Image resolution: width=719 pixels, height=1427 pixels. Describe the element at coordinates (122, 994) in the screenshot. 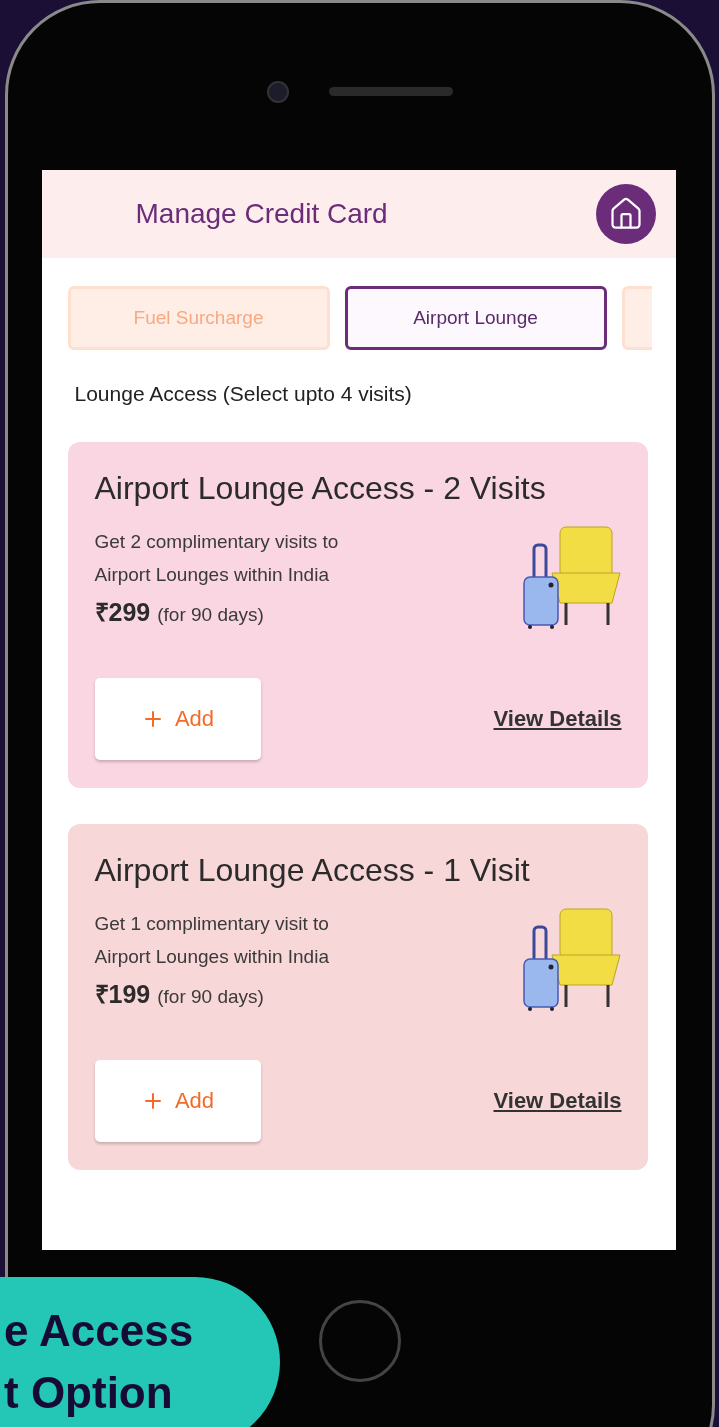

I see `offer-price: ₹199` at that location.